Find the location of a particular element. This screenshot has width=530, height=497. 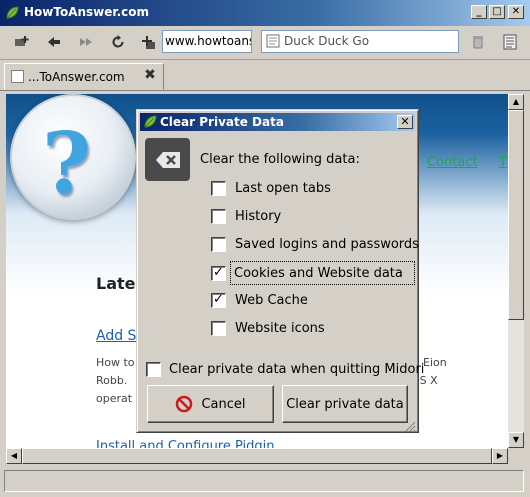

clear-on-quit-checkbox is located at coordinates (153, 369).